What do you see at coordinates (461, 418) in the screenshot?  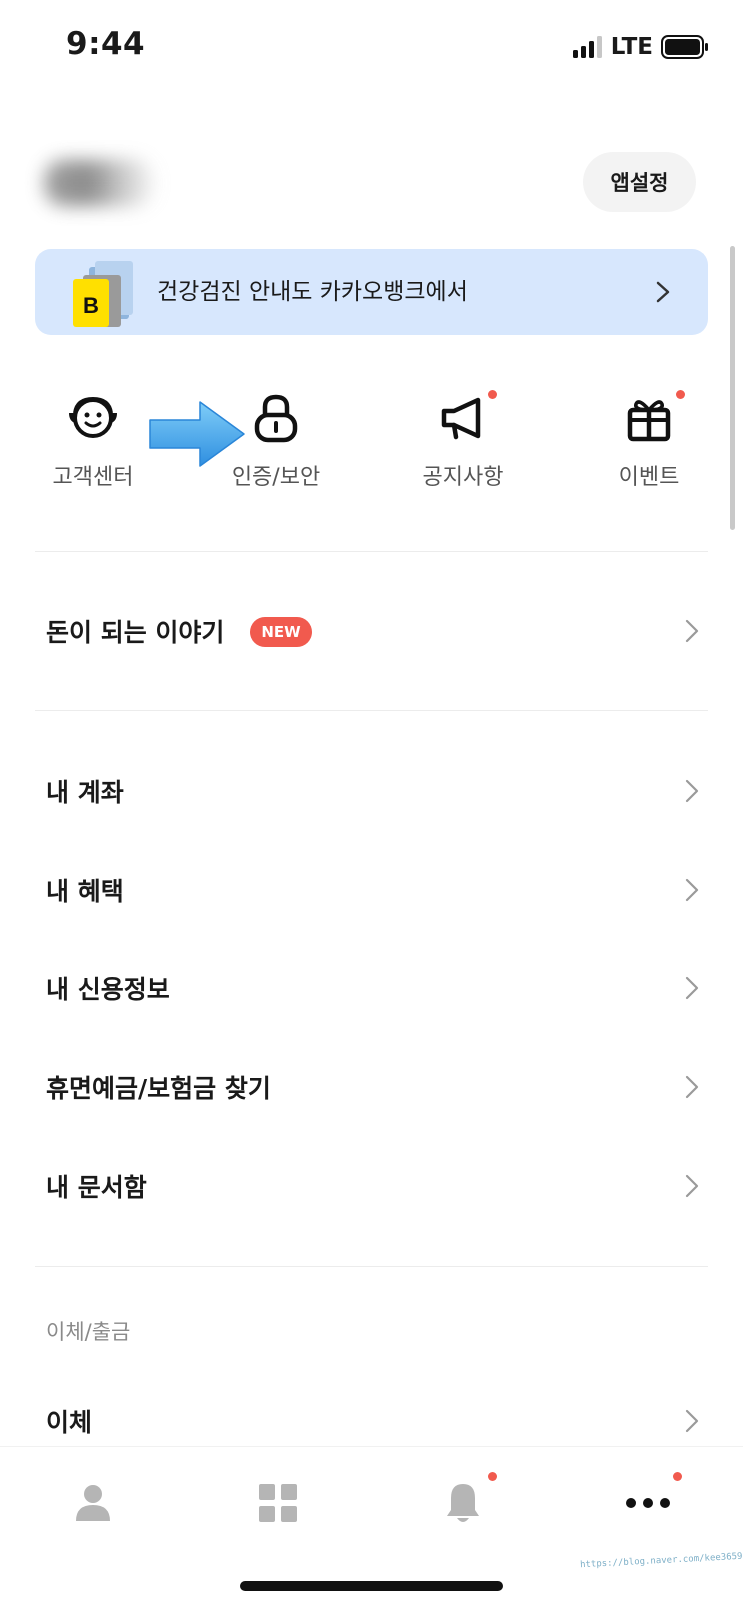 I see `megaphone-icon` at bounding box center [461, 418].